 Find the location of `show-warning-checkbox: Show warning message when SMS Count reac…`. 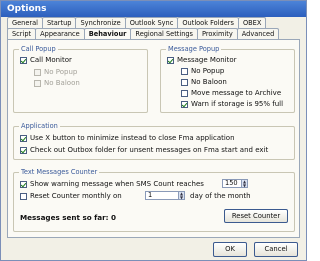

show-warning-checkbox: Show warning message when SMS Count reac… is located at coordinates (112, 184).